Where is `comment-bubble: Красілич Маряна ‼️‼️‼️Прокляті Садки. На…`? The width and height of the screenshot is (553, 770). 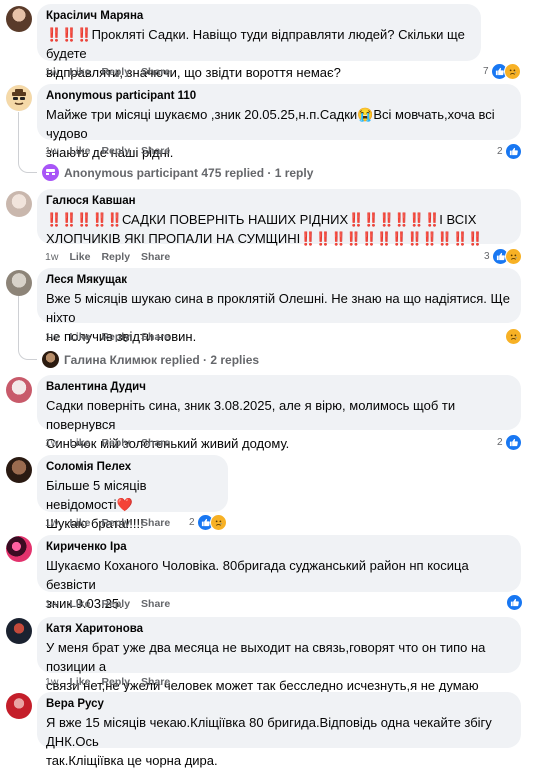 comment-bubble: Красілич Маряна ‼️‼️‼️Прокляті Садки. На… is located at coordinates (259, 42).